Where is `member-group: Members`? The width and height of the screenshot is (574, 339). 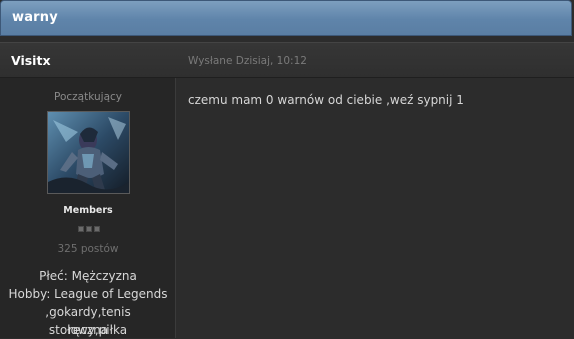 member-group: Members is located at coordinates (88, 210).